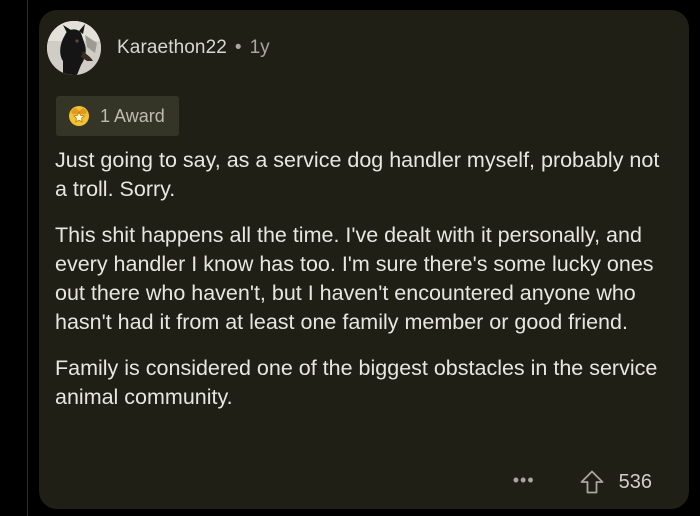  What do you see at coordinates (592, 482) in the screenshot?
I see `upvote-arrow-icon` at bounding box center [592, 482].